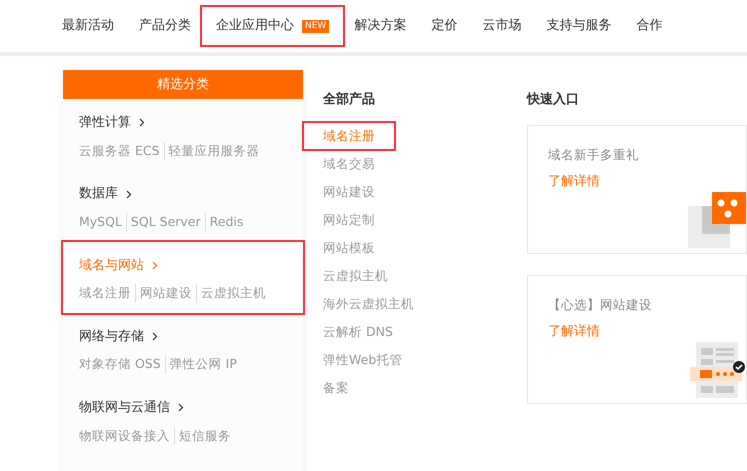  I want to click on product-link: 云虚拟主机, so click(355, 275).